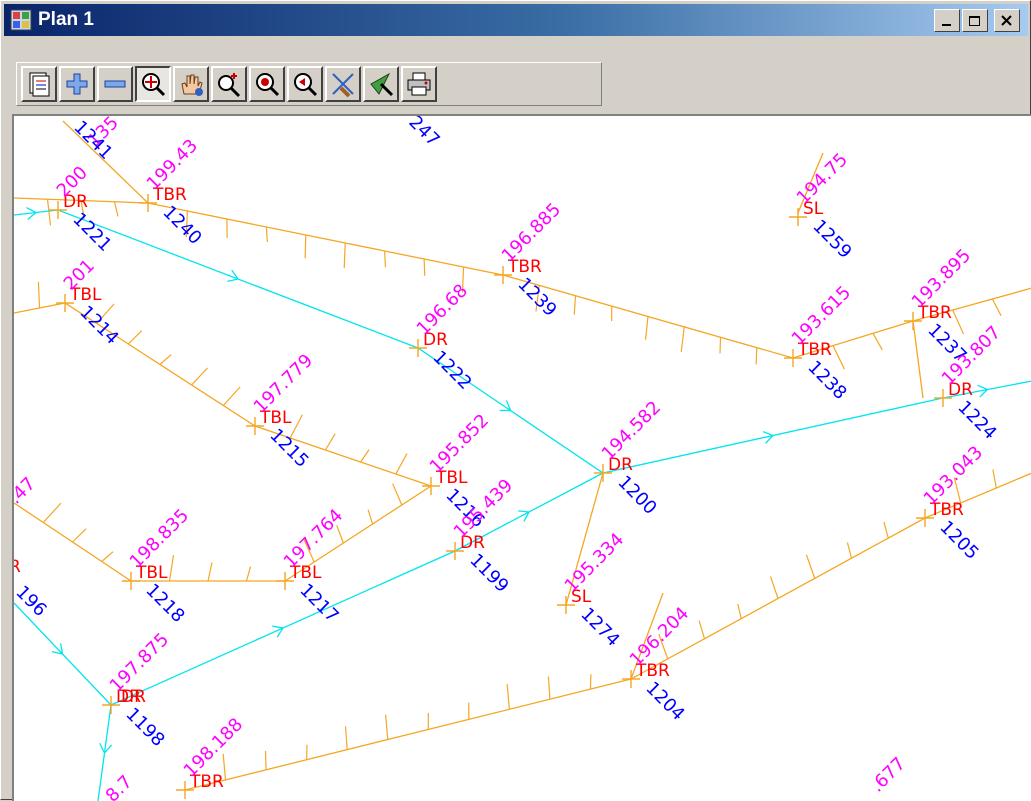  Describe the element at coordinates (488, 573) in the screenshot. I see `point-number-label: 1199` at that location.